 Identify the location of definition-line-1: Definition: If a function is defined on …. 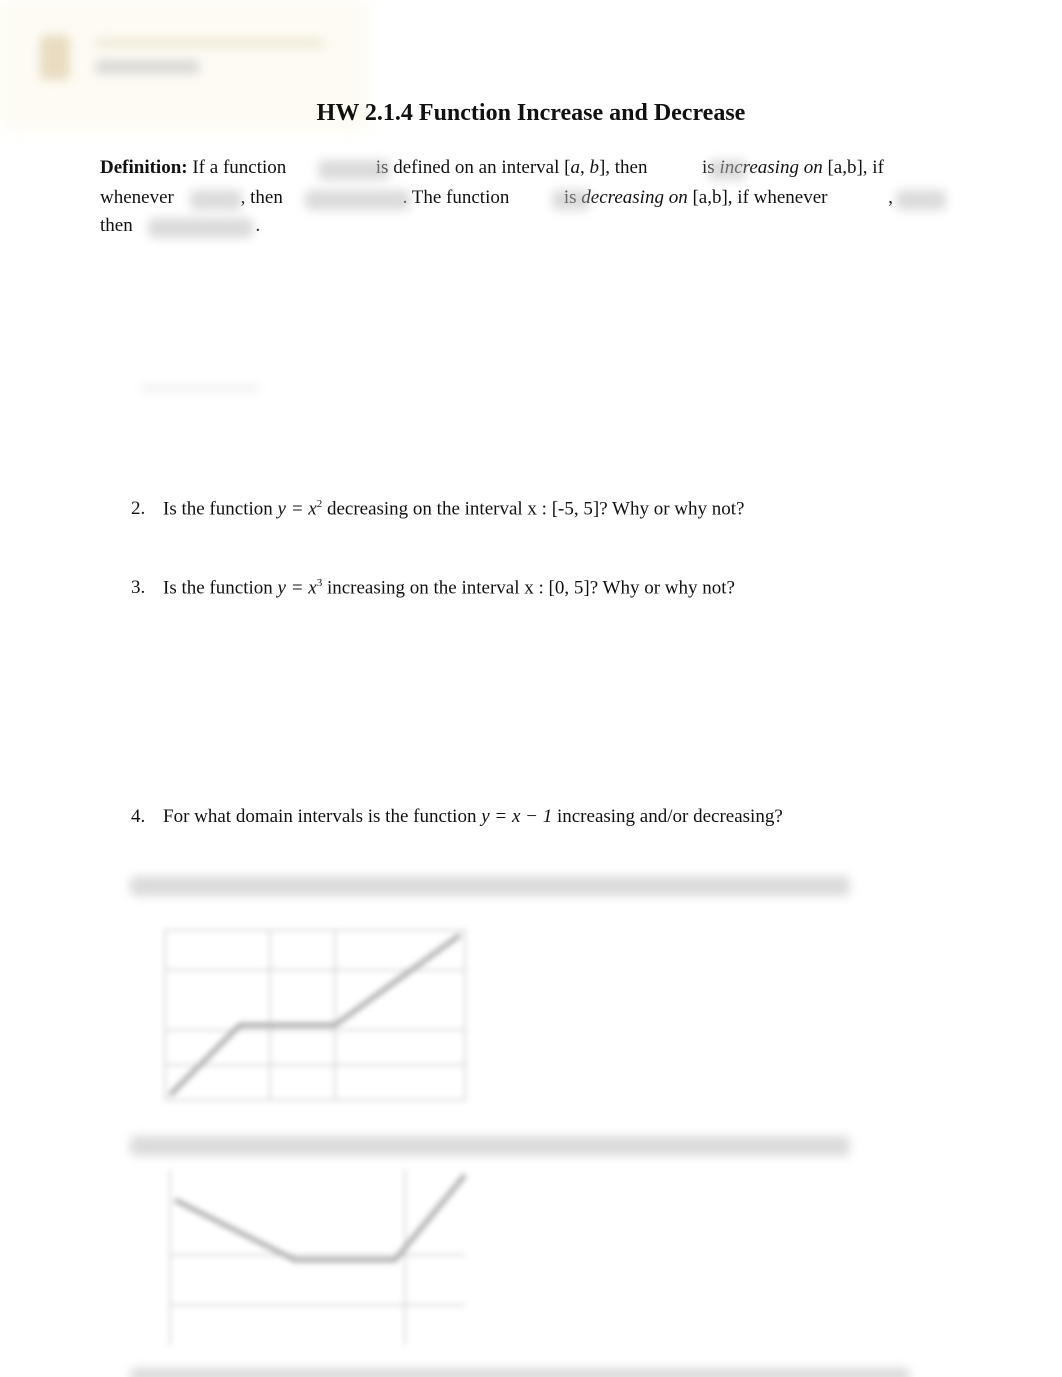
(492, 168).